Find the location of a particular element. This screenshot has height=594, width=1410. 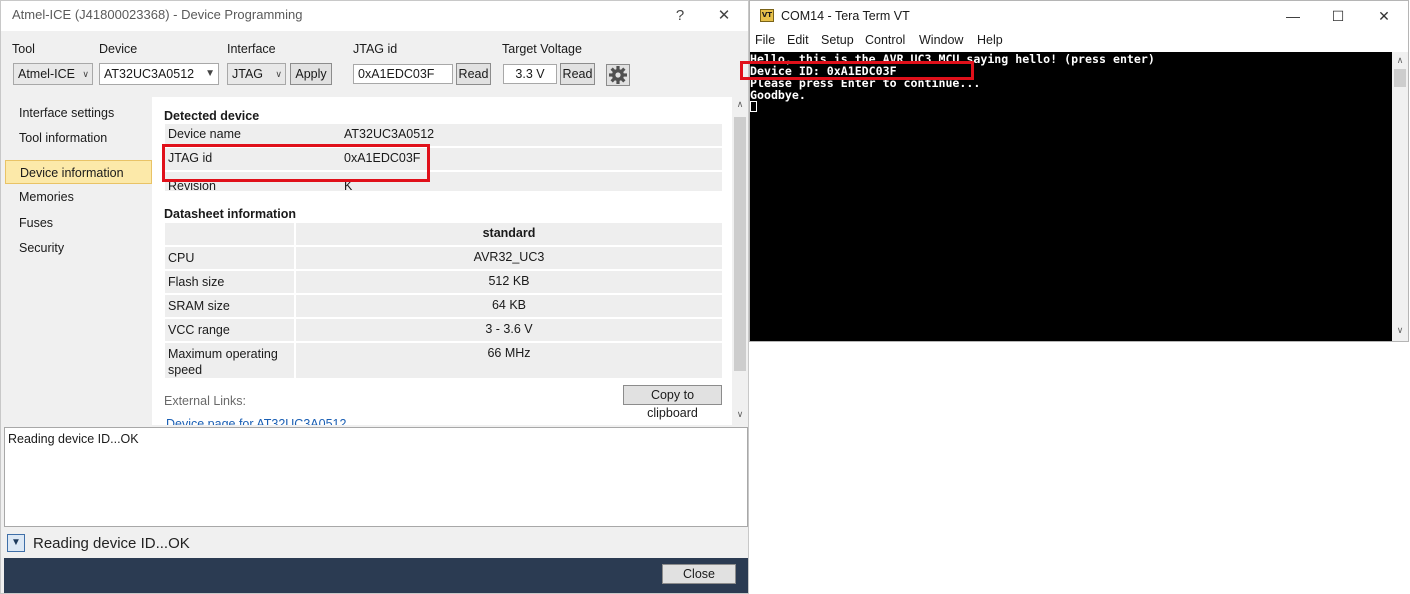

device-page-link: Device page for AT32UC3A0512 is located at coordinates (256, 421).